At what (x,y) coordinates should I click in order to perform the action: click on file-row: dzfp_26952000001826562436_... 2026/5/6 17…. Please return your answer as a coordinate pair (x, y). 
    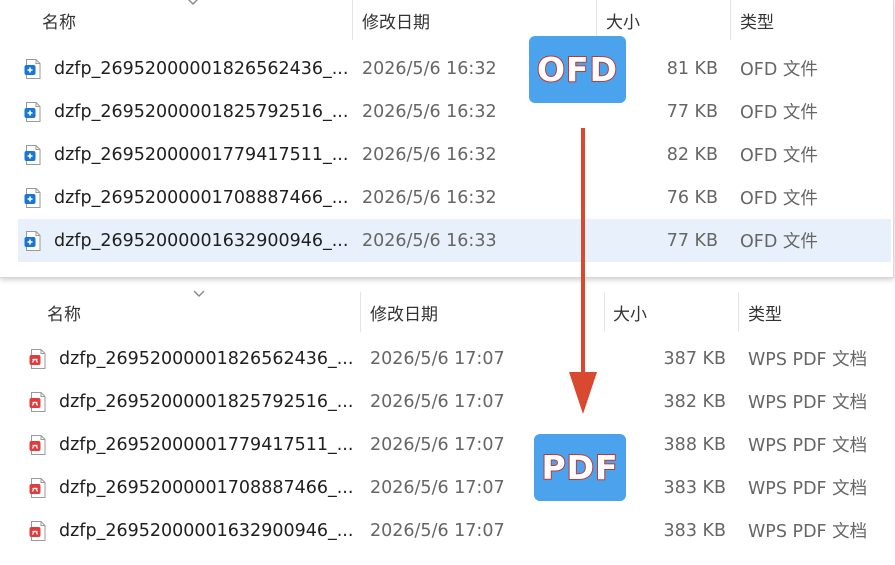
    Looking at the image, I should click on (458, 358).